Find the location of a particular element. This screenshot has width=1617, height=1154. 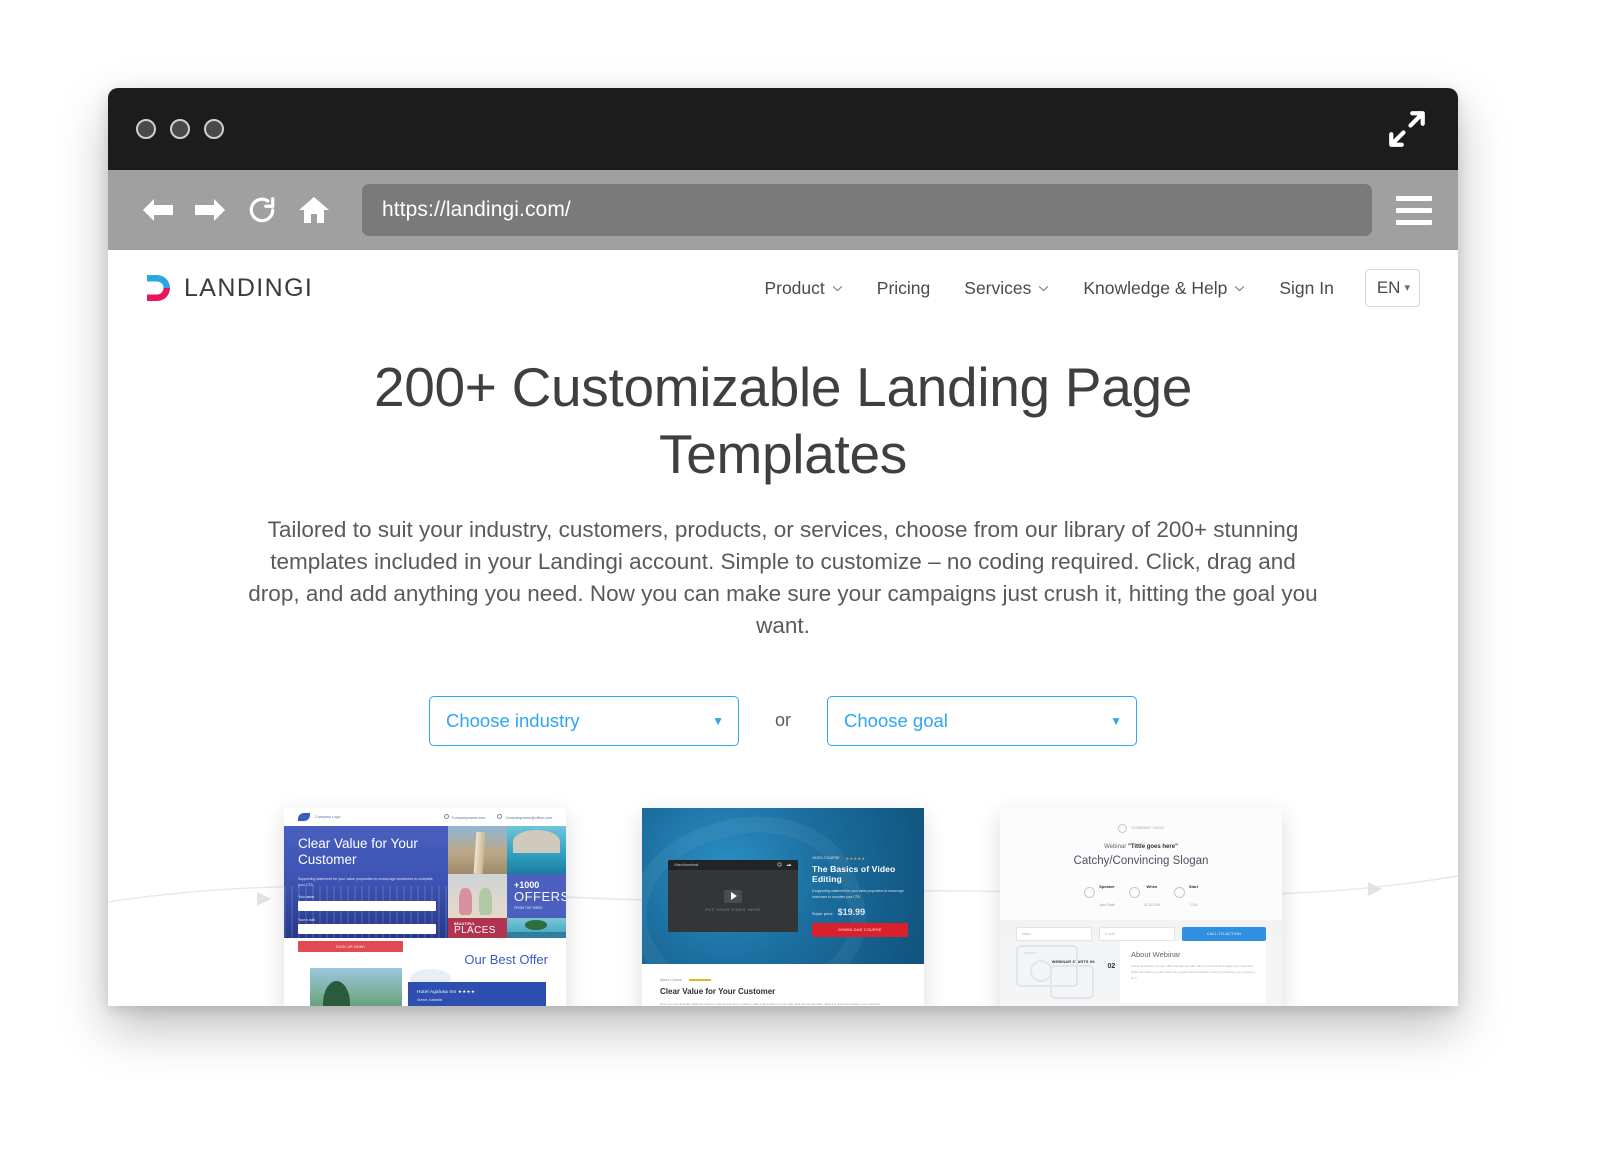

maximize-button is located at coordinates (214, 129).